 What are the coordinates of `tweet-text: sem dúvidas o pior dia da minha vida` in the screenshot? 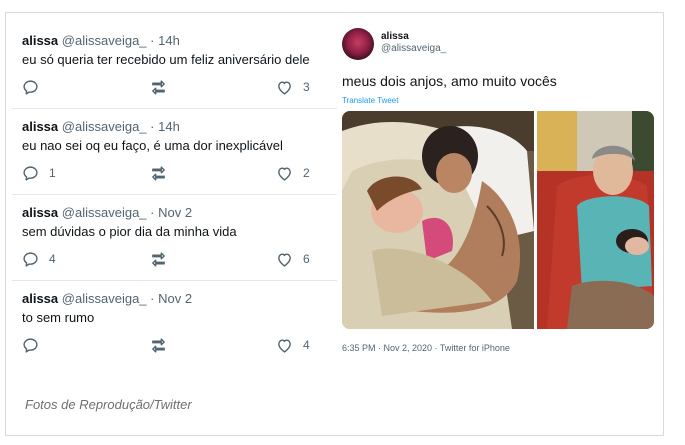 It's located at (129, 231).